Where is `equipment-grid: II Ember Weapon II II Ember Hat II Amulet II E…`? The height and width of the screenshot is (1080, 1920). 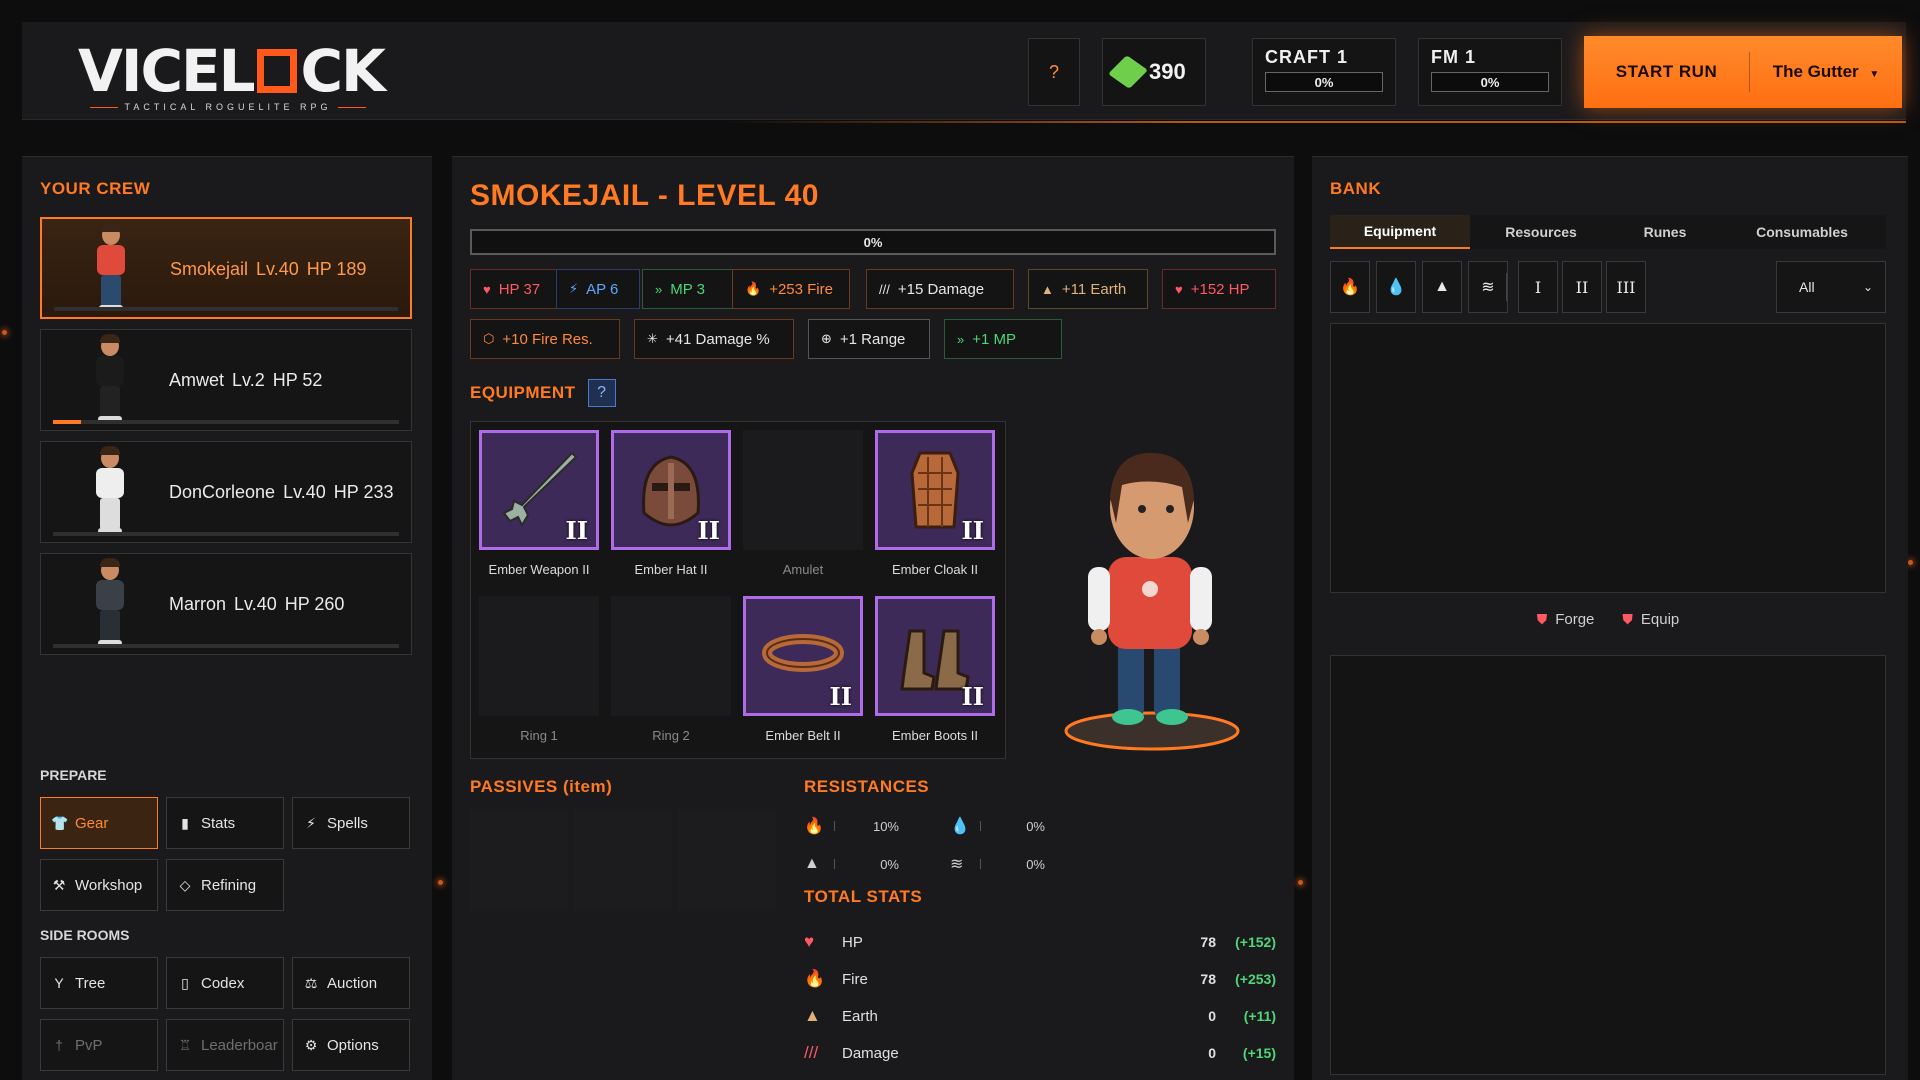
equipment-grid: II Ember Weapon II II Ember Hat II Amulet II E… is located at coordinates (738, 590).